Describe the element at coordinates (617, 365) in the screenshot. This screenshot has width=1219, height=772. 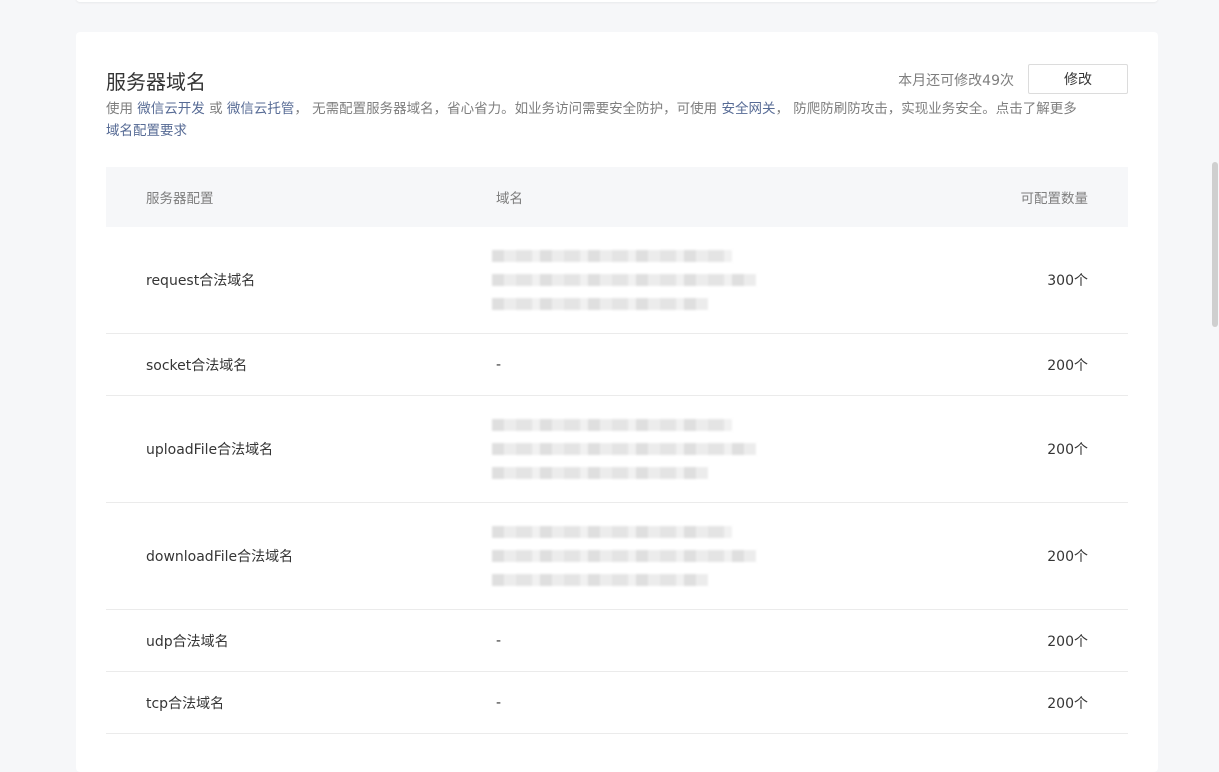
I see `table-row-socket: socket合法域名 - 200个` at that location.